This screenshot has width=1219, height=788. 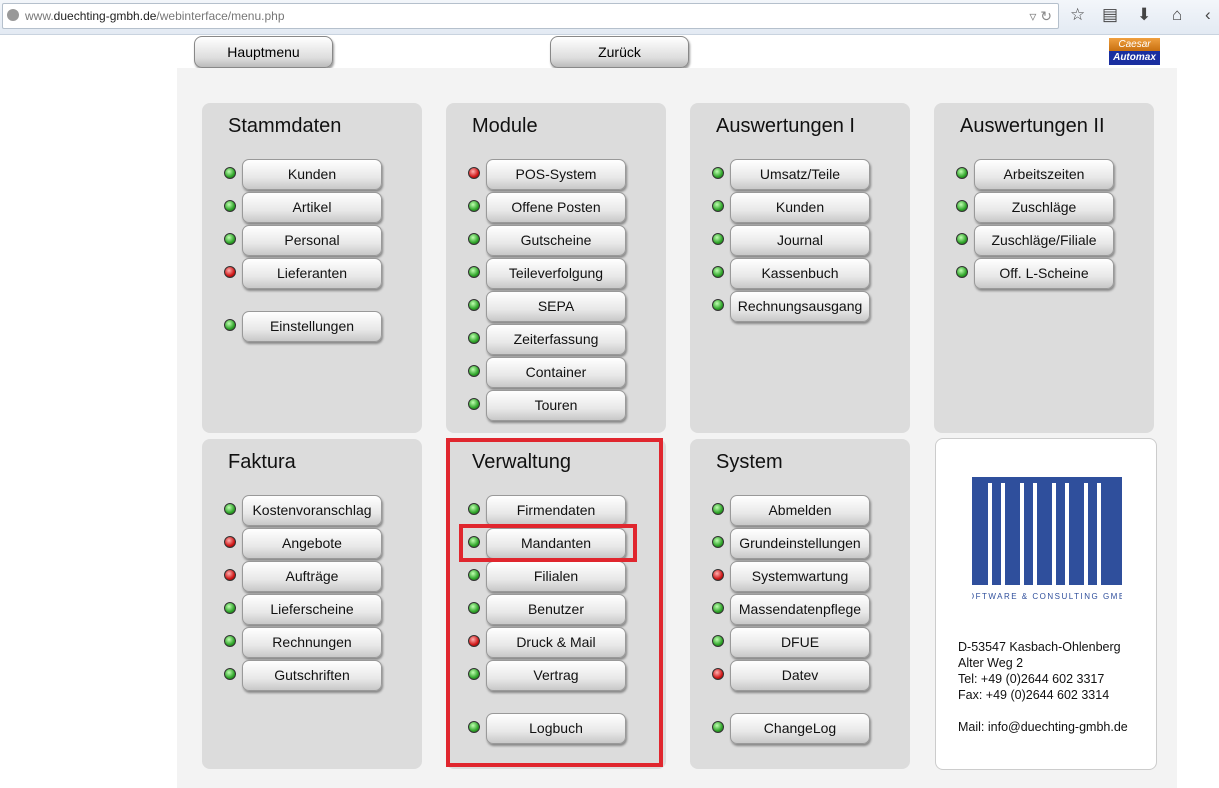 What do you see at coordinates (1044, 273) in the screenshot?
I see `off-l-scheine-button: Off. L-Scheine` at bounding box center [1044, 273].